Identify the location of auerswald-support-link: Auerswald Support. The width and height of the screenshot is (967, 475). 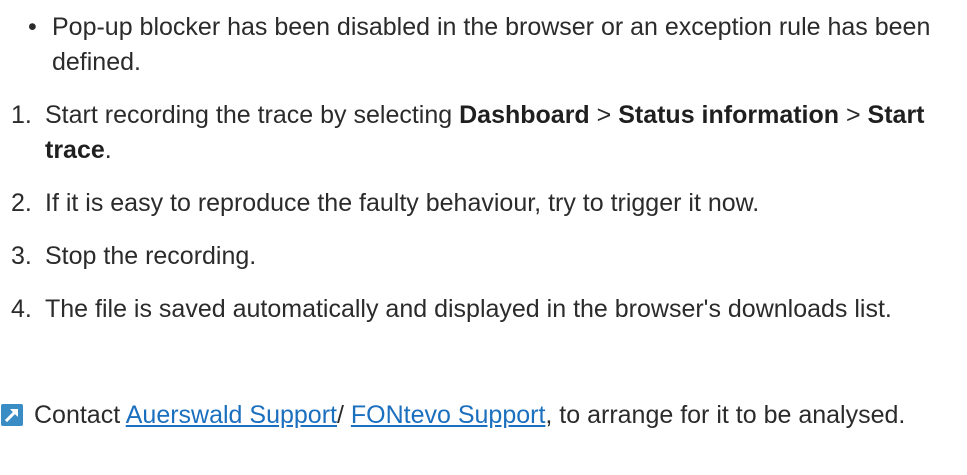
(231, 415).